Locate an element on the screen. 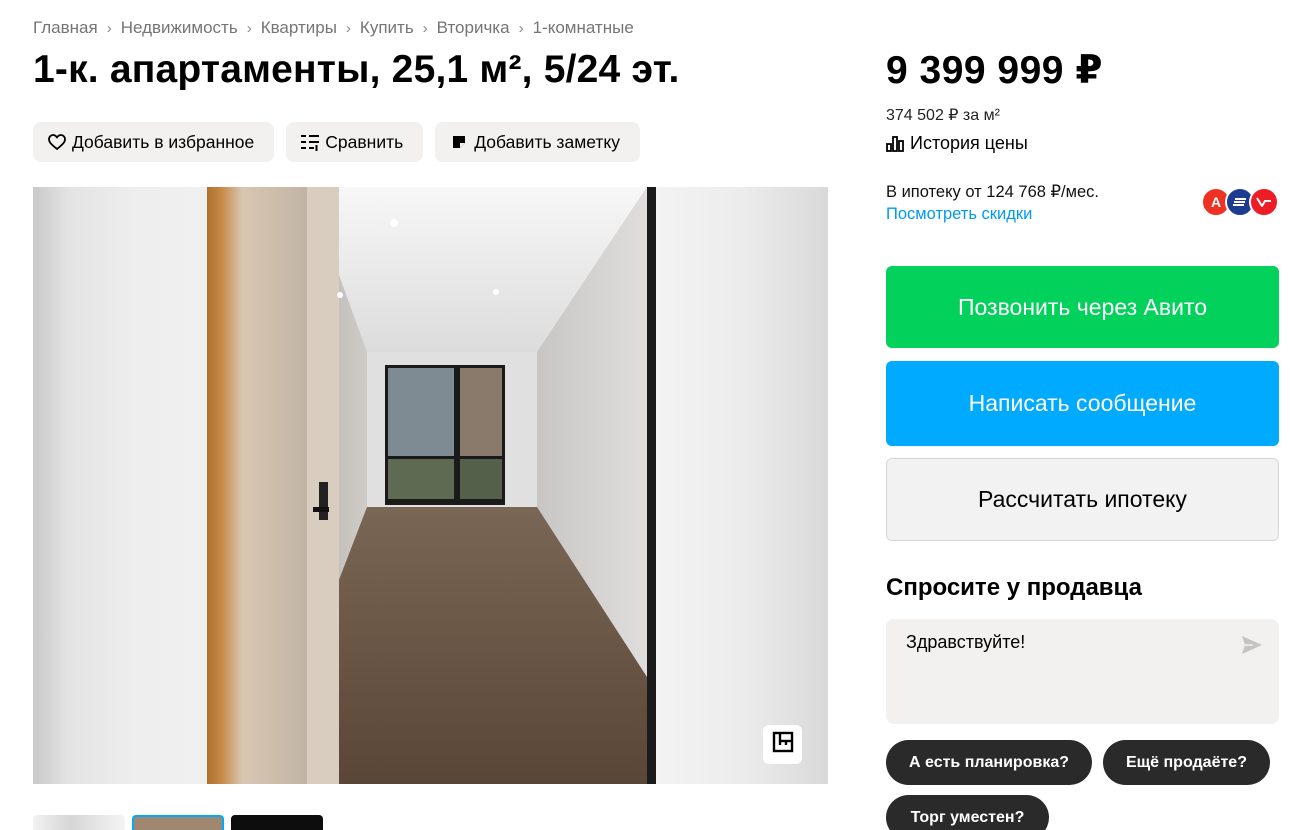 The height and width of the screenshot is (830, 1290). photo-blur-left is located at coordinates (120, 485).